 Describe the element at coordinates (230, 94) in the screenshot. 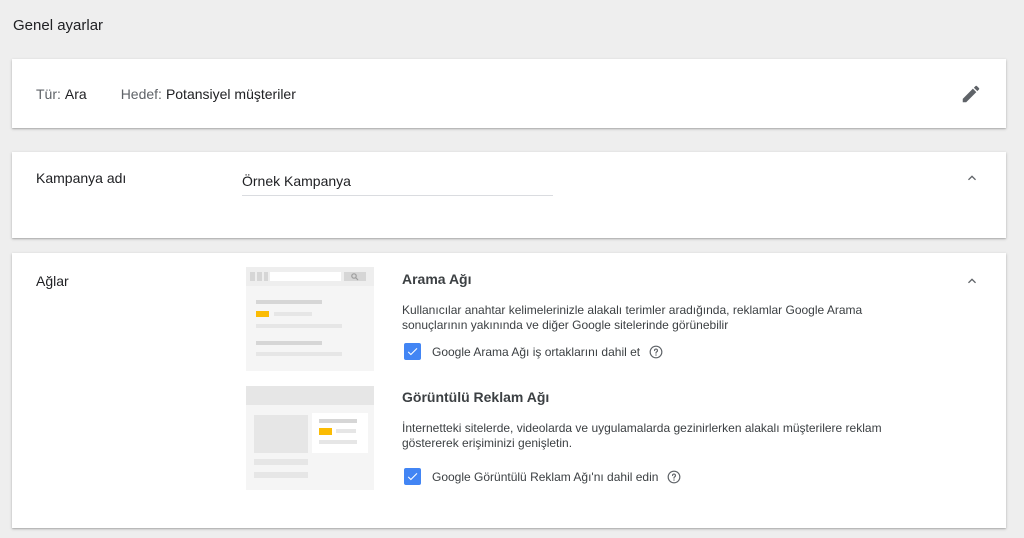

I see `goal-value: Potansiyel müşteriler` at that location.